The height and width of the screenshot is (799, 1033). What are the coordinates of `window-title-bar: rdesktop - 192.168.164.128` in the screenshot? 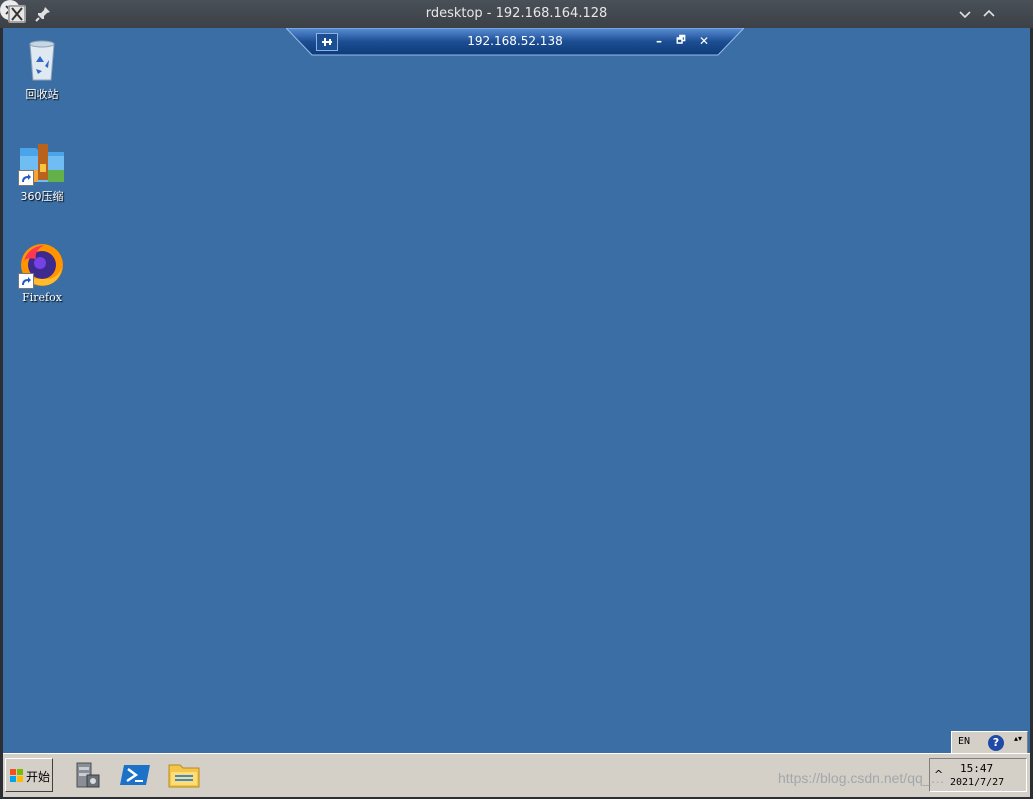 It's located at (516, 14).